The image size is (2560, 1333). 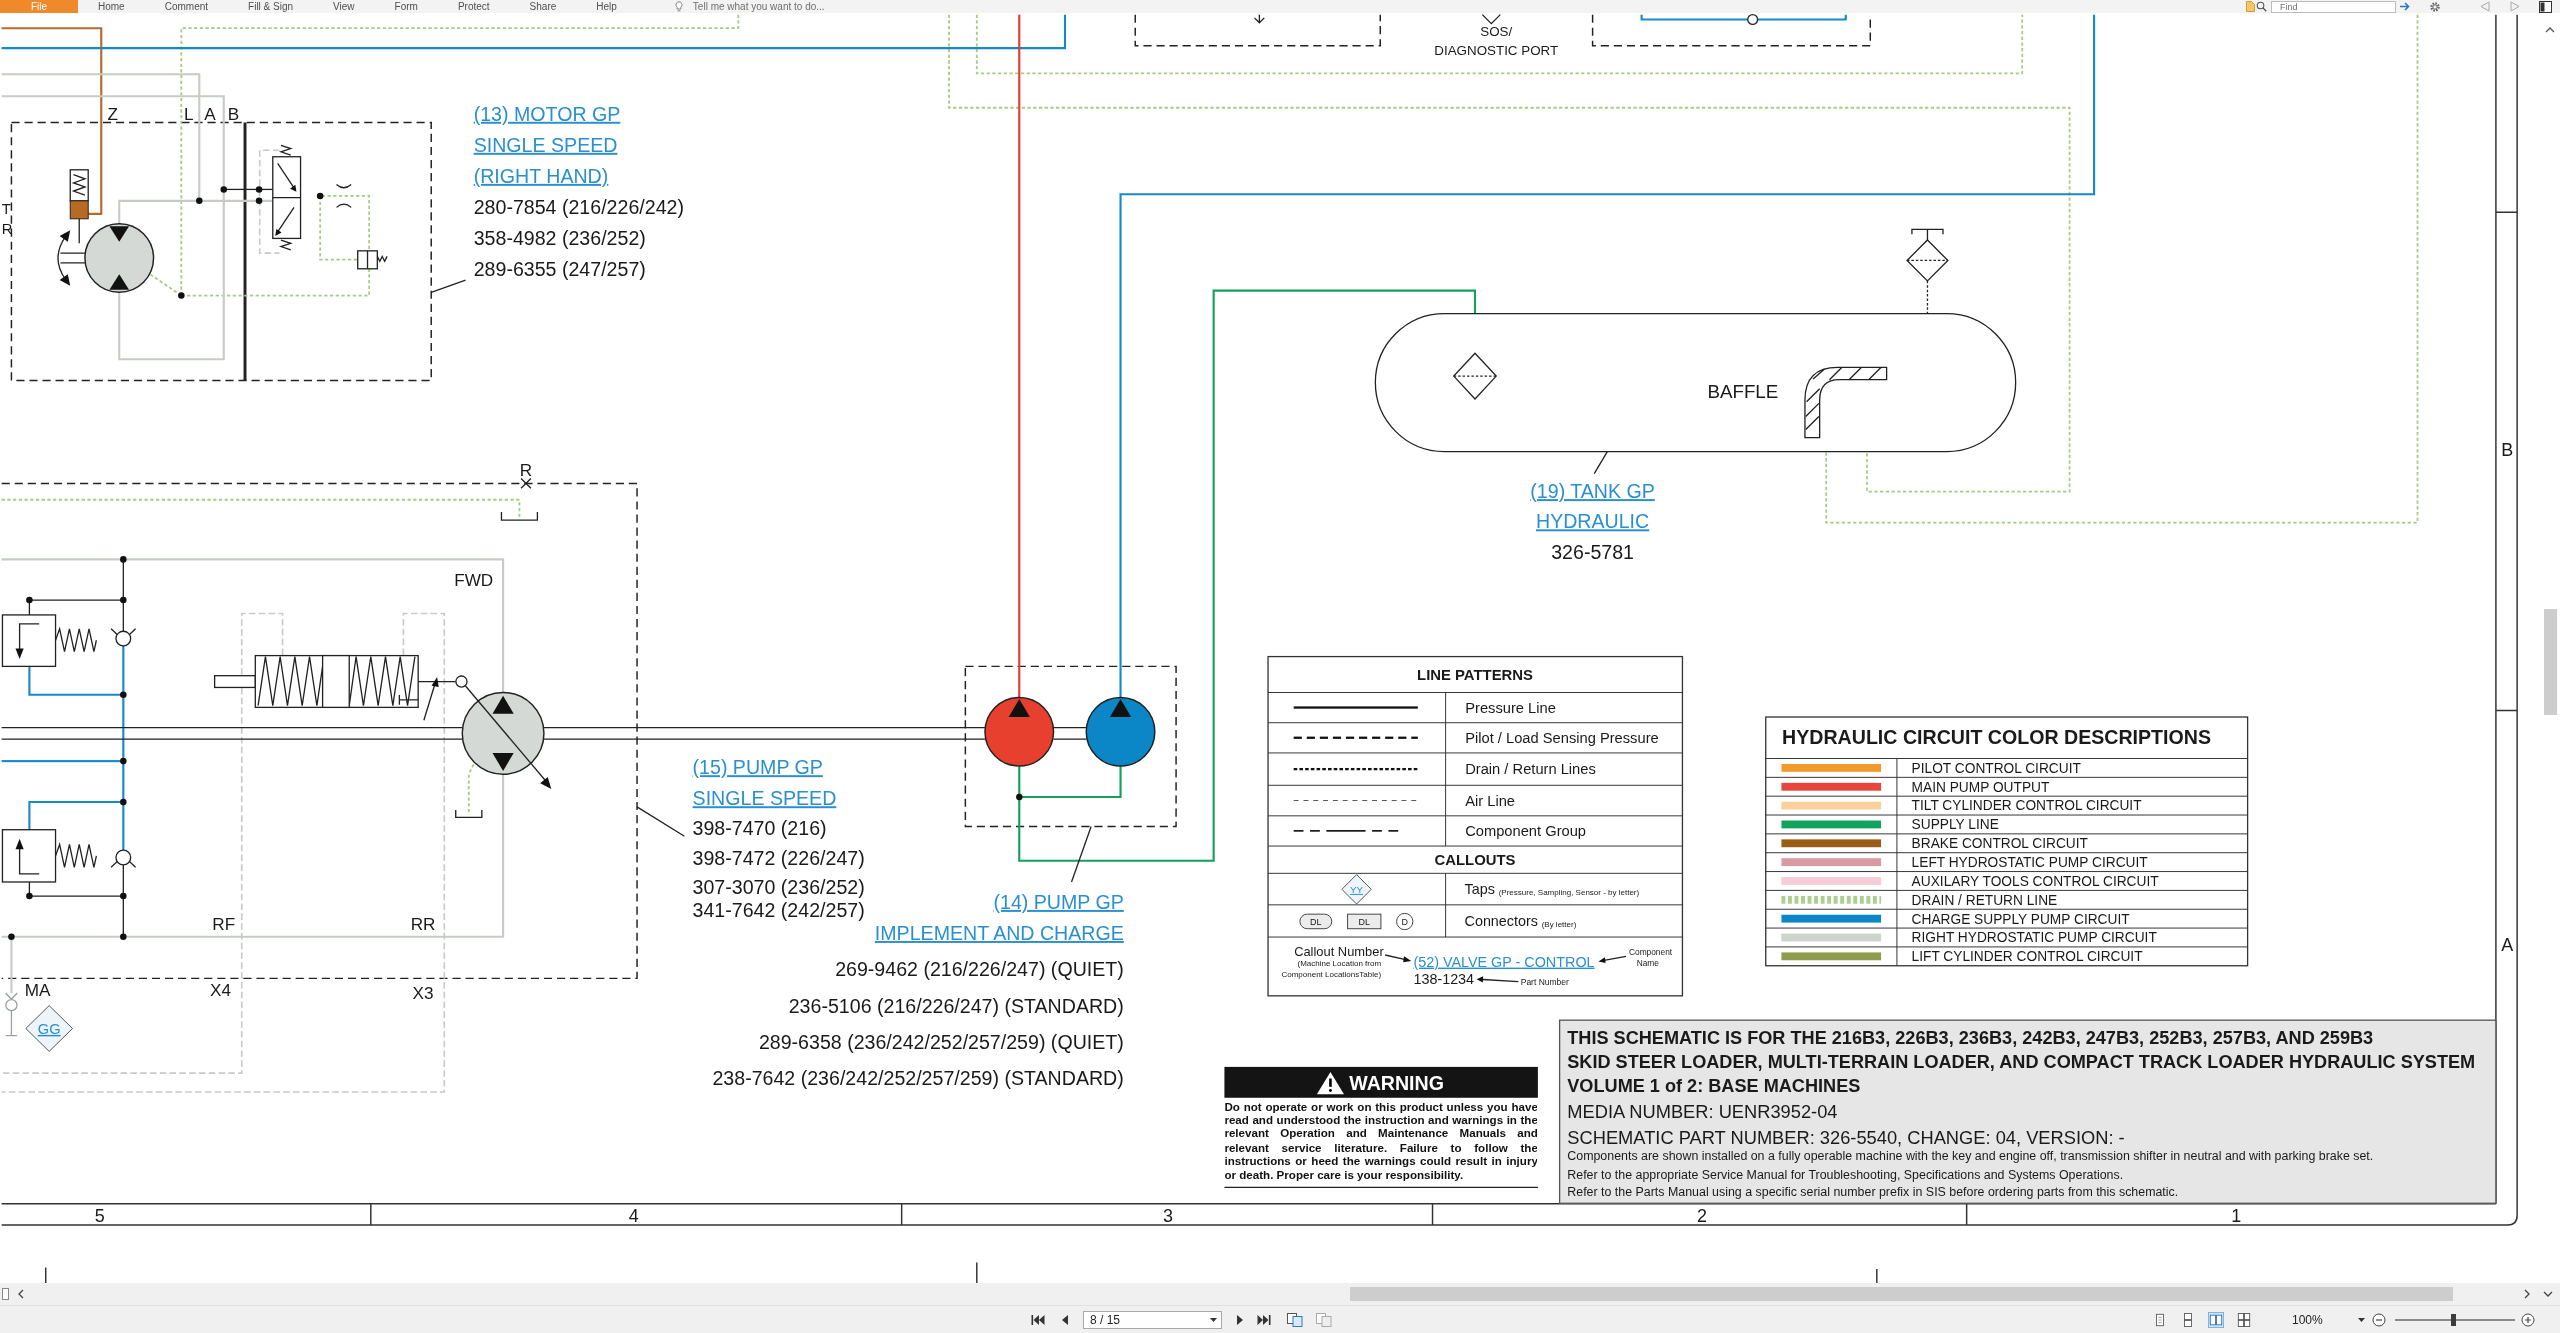 What do you see at coordinates (999, 917) in the screenshot?
I see `component-link: (14) PUMP GP IMPLEMENT AND CHARGE` at bounding box center [999, 917].